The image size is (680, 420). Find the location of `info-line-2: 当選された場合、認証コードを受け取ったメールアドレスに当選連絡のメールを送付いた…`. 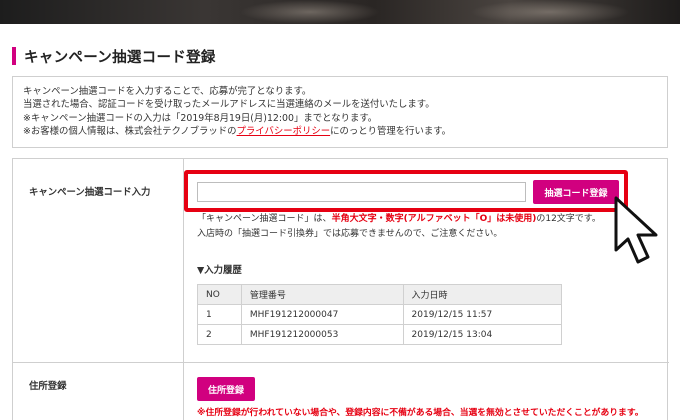

info-line-2: 当選された場合、認証コードを受け取ったメールアドレスに当選連絡のメールを送付いた… is located at coordinates (229, 105).